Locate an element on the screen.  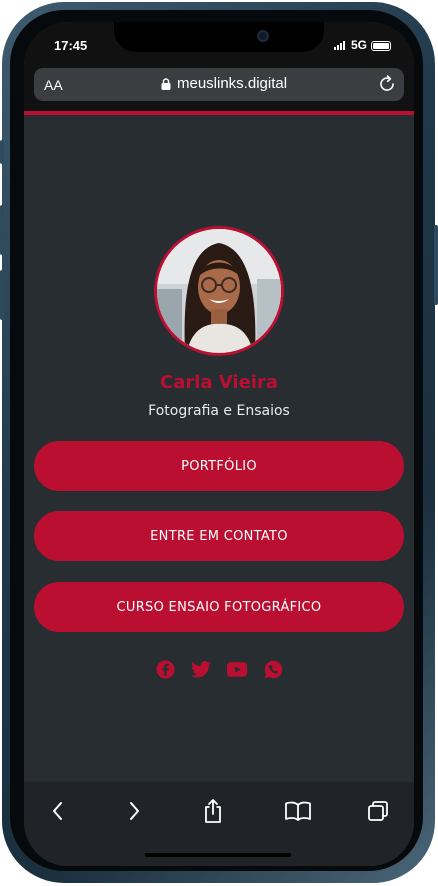
social-links is located at coordinates (219, 669).